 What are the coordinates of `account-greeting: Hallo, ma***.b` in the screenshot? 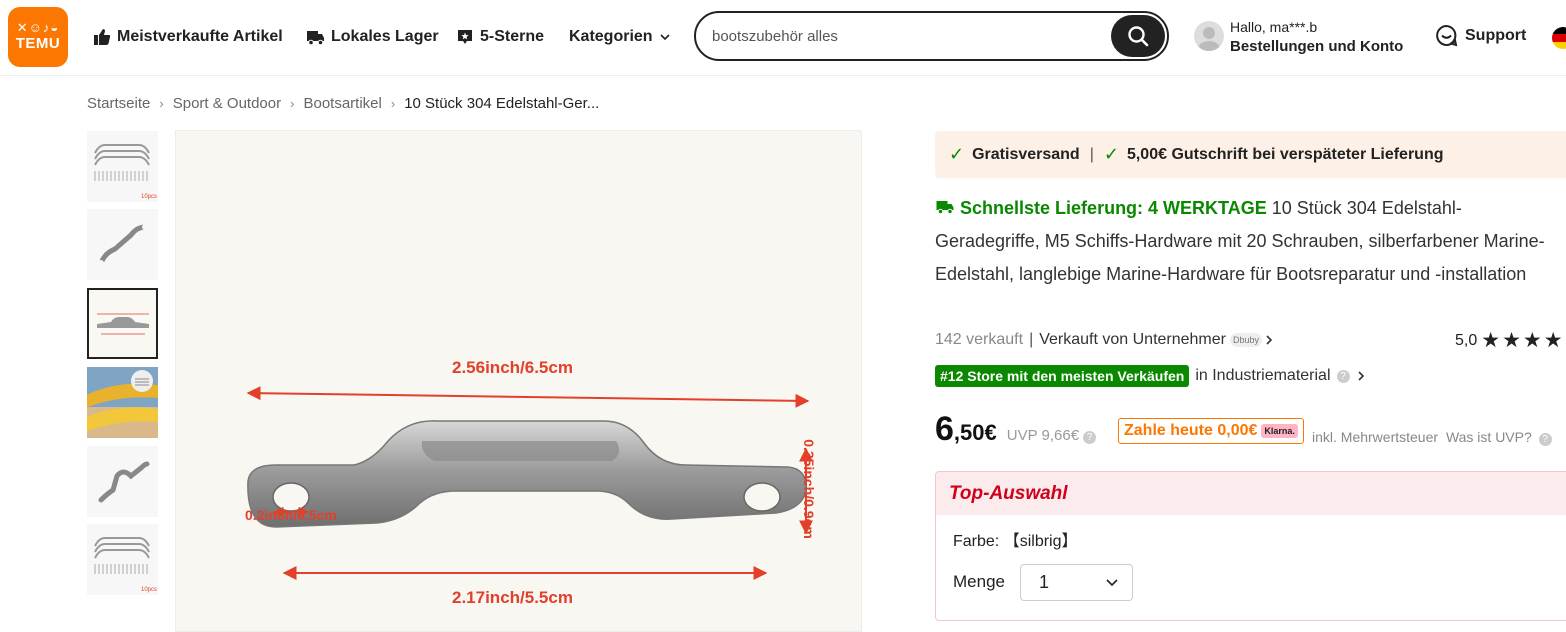 It's located at (1274, 27).